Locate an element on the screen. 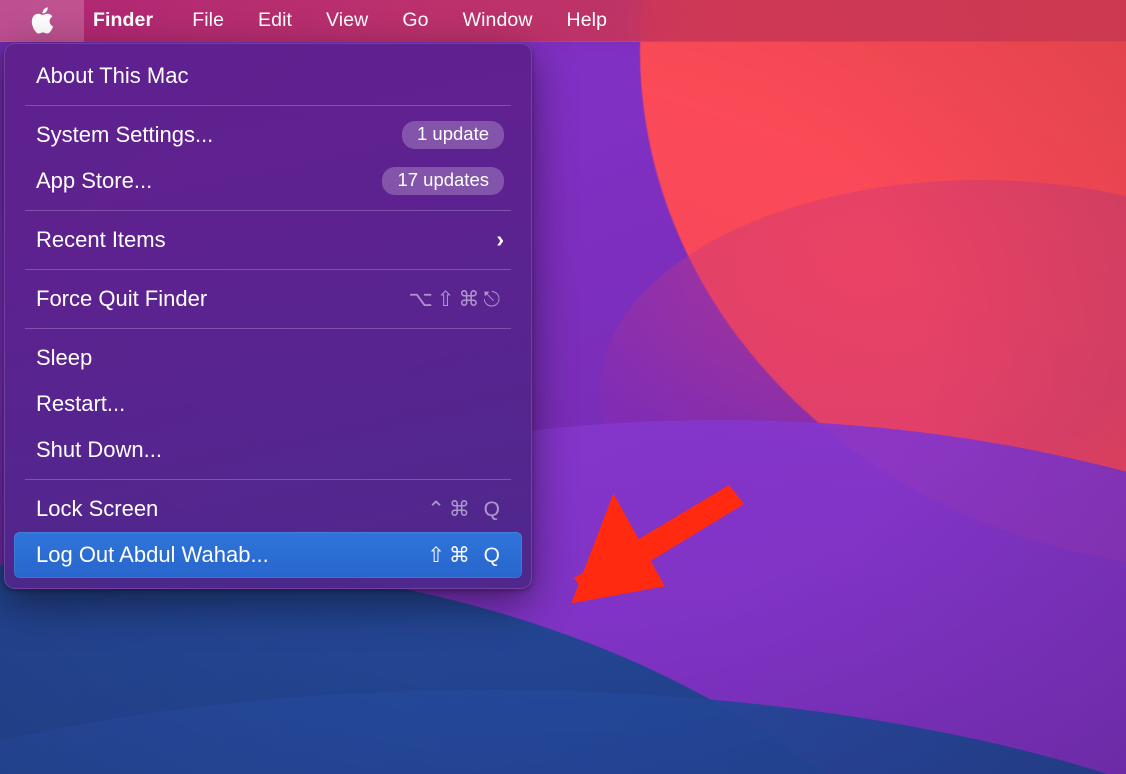  menubar-item-help: Help is located at coordinates (587, 21).